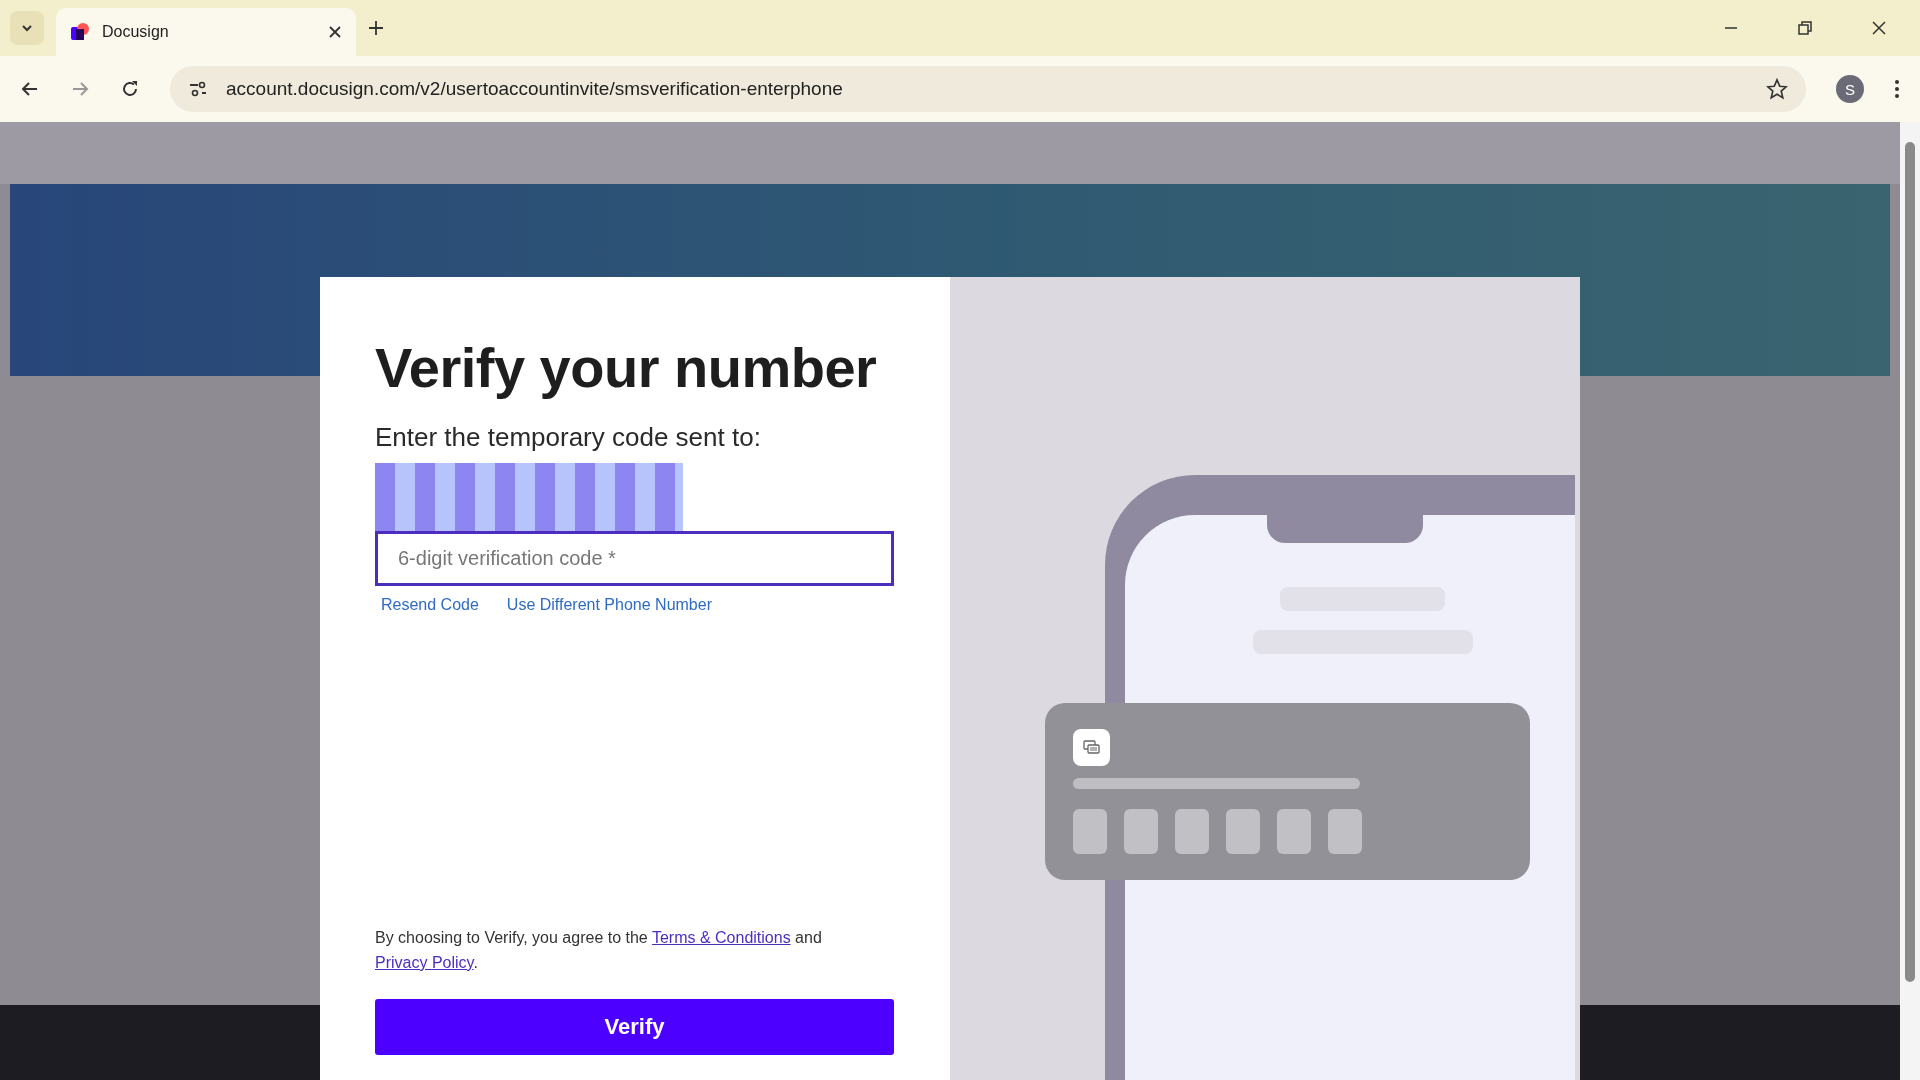 The image size is (1920, 1080). I want to click on reload-icon, so click(130, 89).